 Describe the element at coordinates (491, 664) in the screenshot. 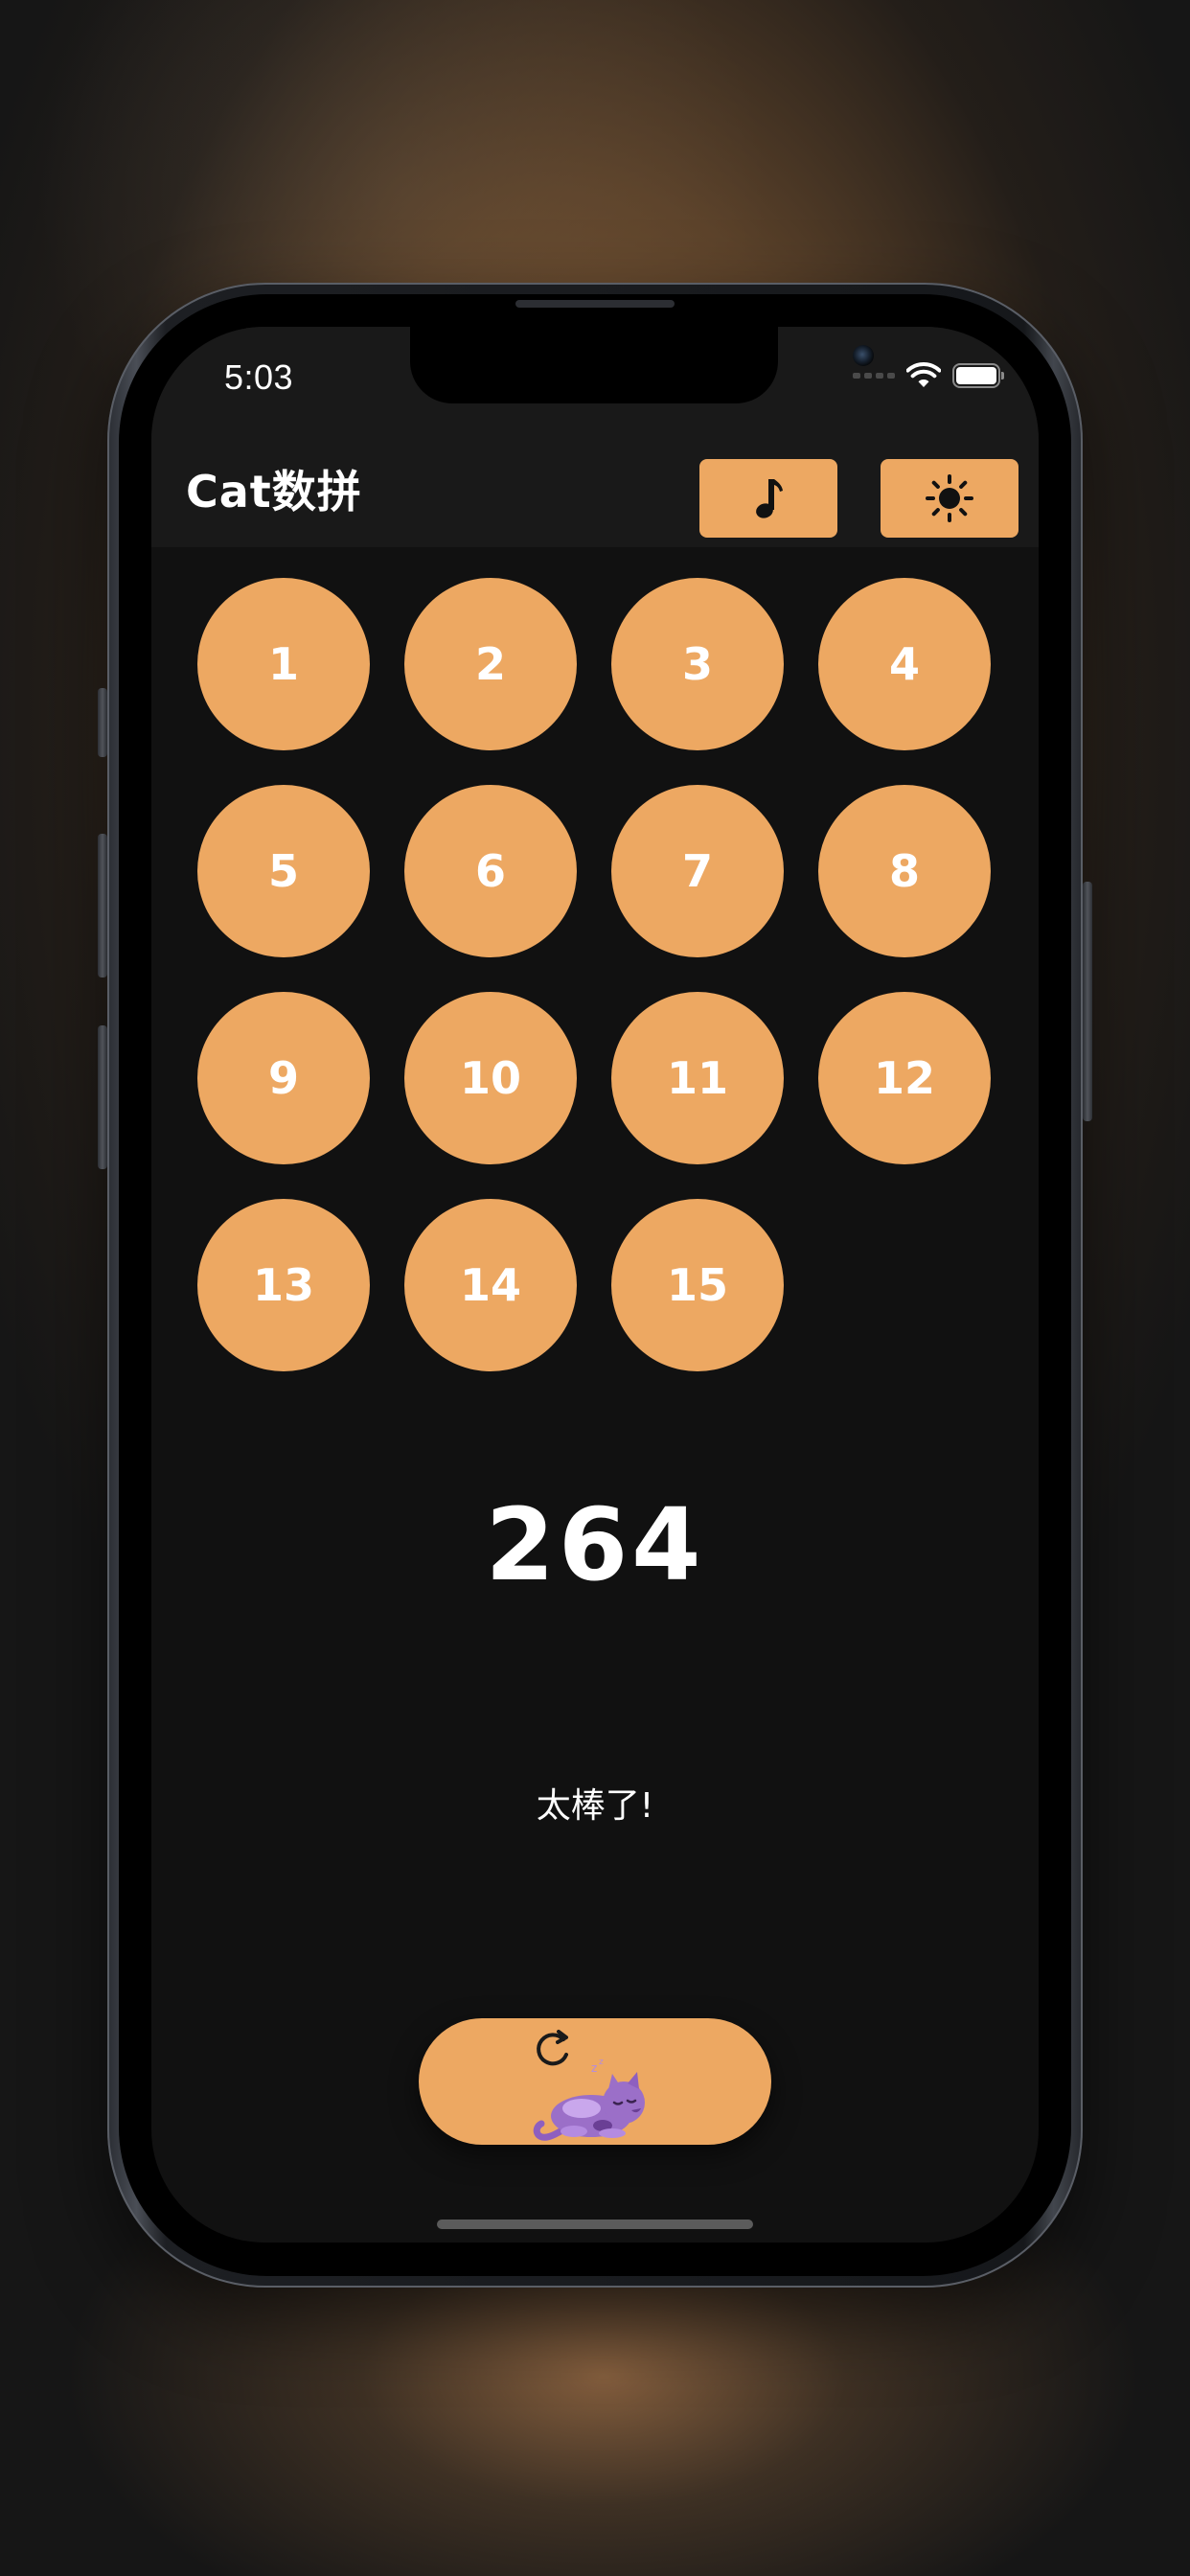

I see `puzzle-tile: 2` at that location.